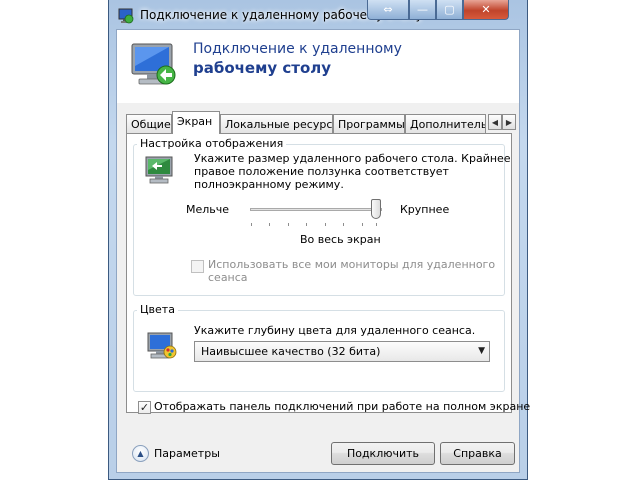 The width and height of the screenshot is (641, 480). I want to click on connect-button: Подключить, so click(383, 453).